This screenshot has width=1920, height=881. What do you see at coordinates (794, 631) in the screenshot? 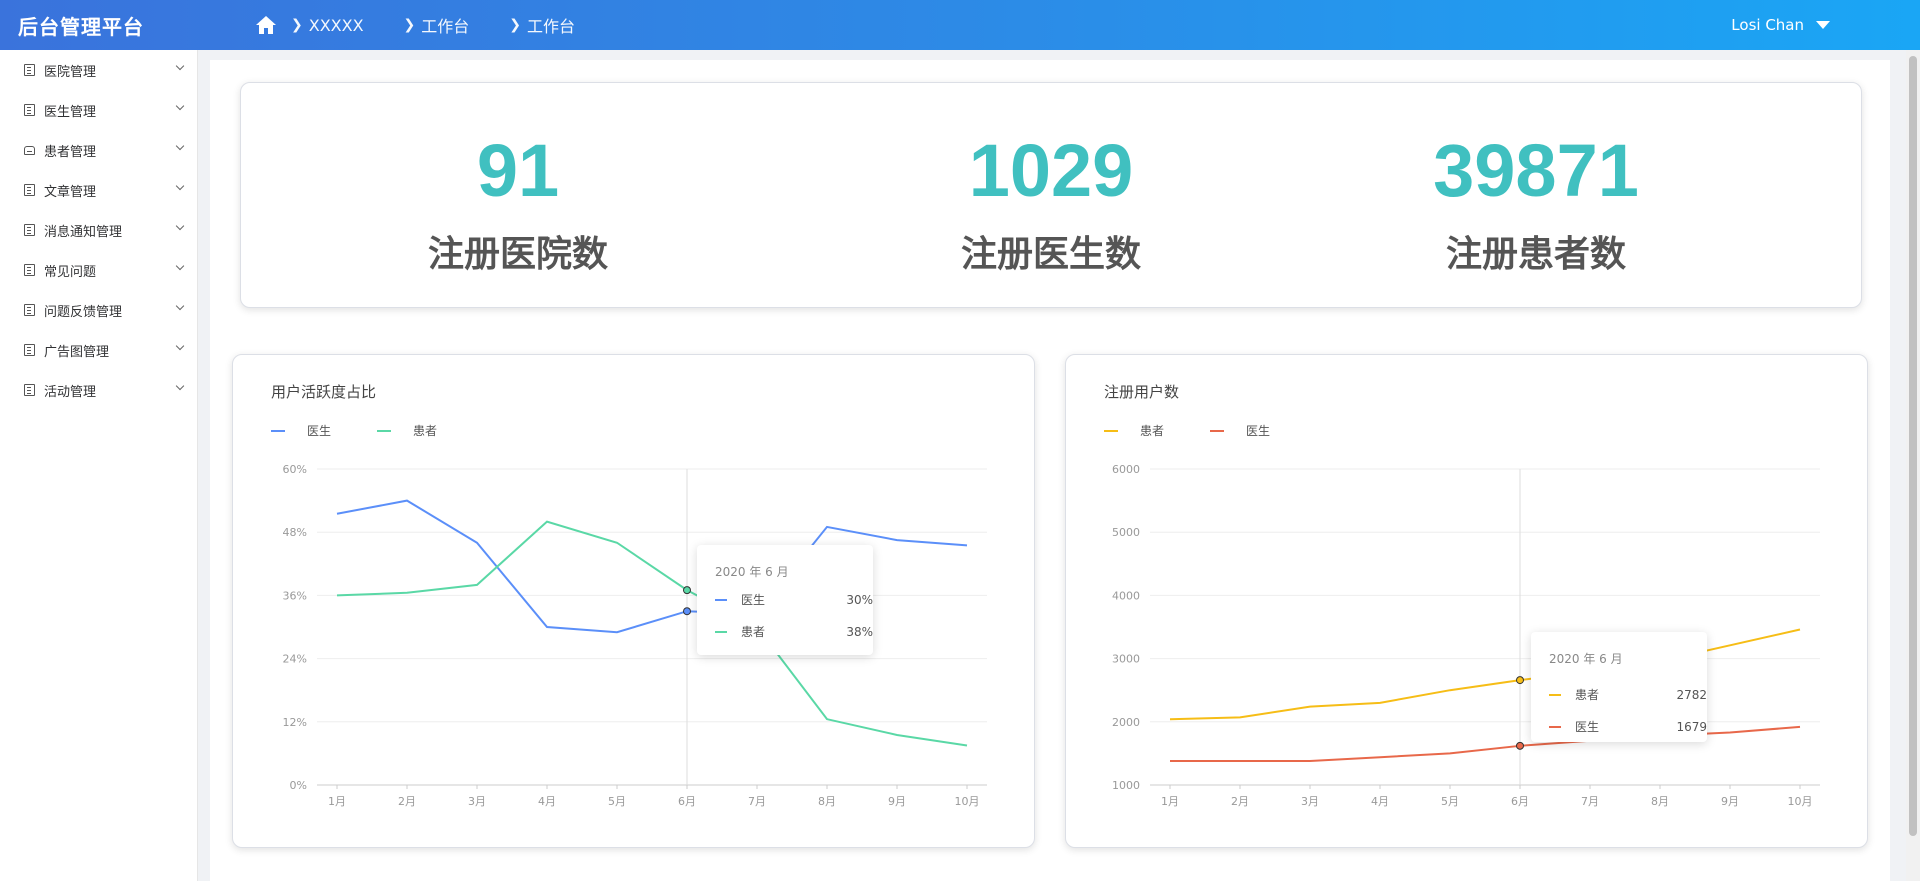
I see `tooltip-row: 患者 38%` at bounding box center [794, 631].